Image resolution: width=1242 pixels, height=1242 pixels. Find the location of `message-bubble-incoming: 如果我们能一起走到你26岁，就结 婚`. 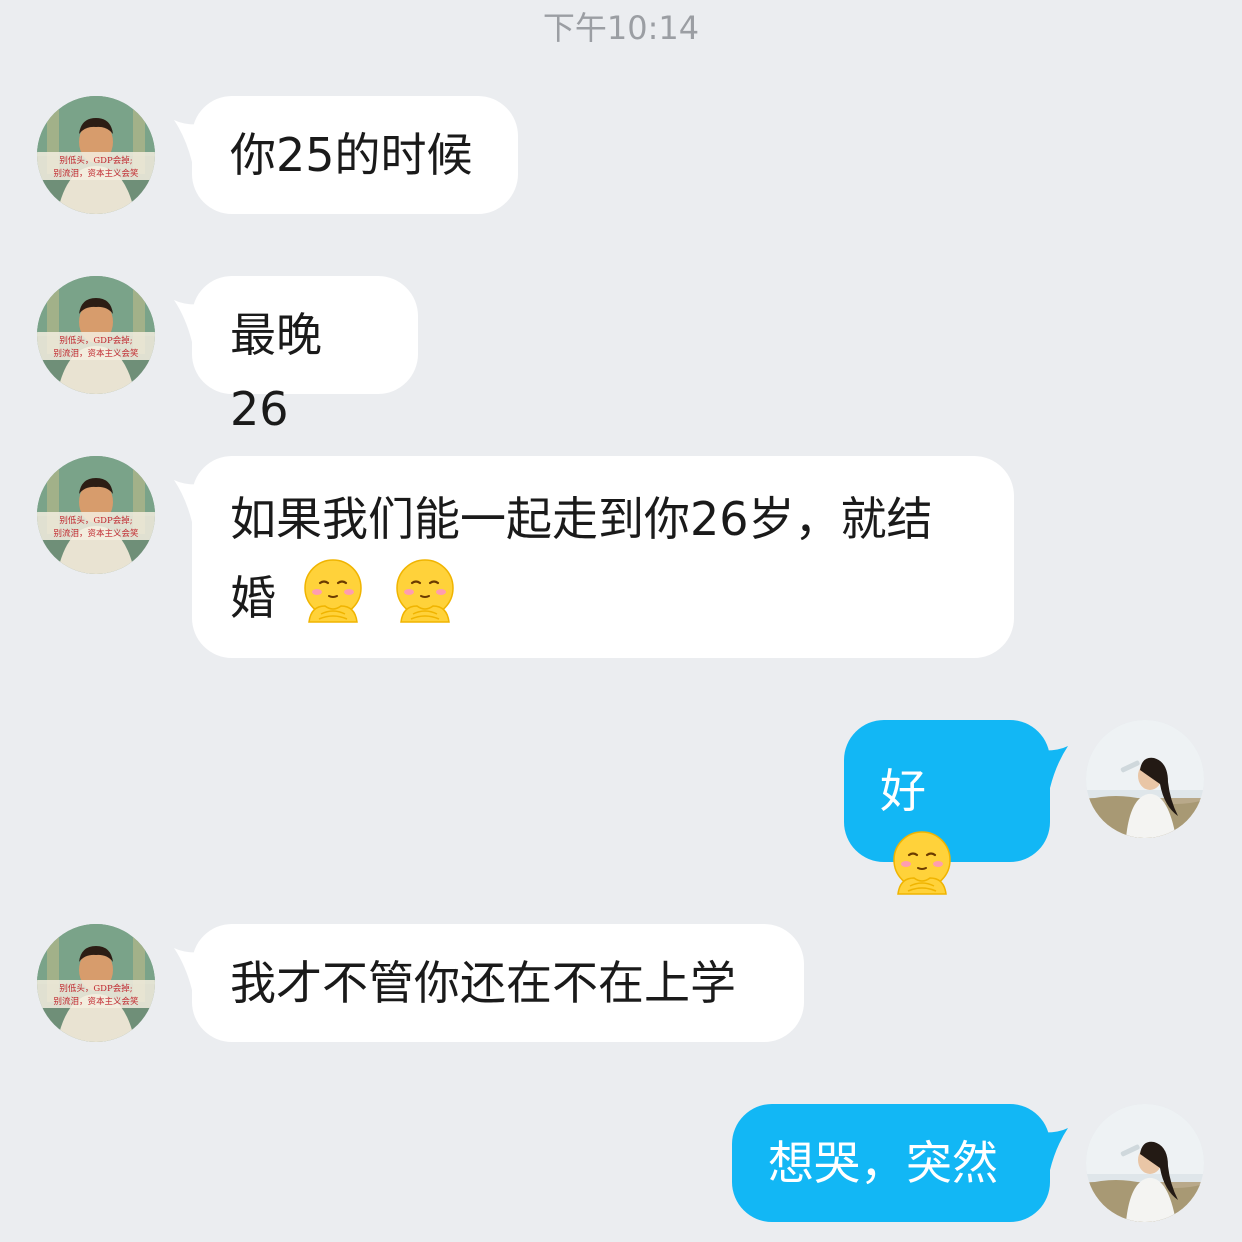

message-bubble-incoming: 如果我们能一起走到你26岁，就结 婚 is located at coordinates (603, 557).